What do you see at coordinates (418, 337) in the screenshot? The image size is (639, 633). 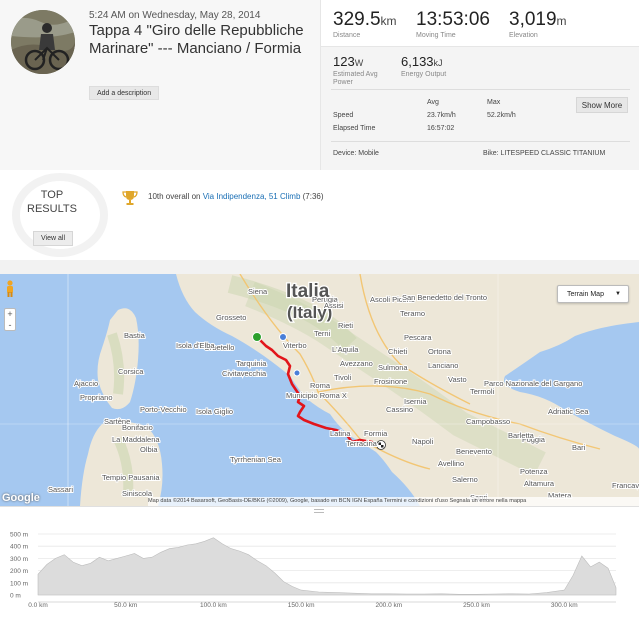 I see `map-place-label: Pescara` at bounding box center [418, 337].